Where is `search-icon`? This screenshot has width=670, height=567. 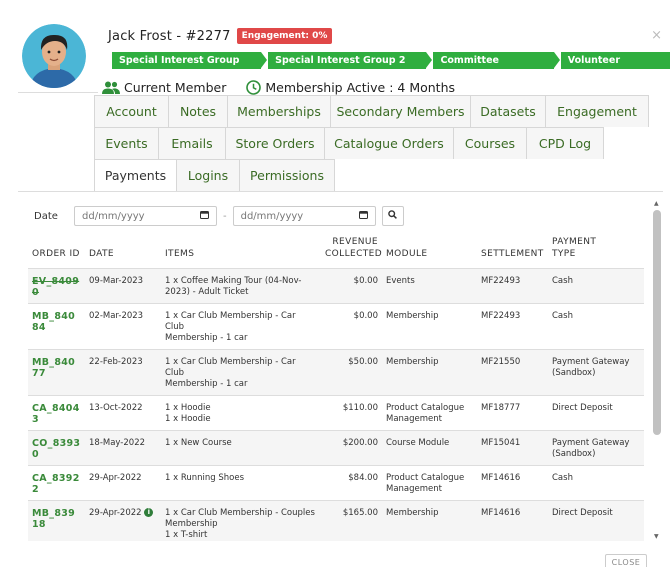 search-icon is located at coordinates (393, 216).